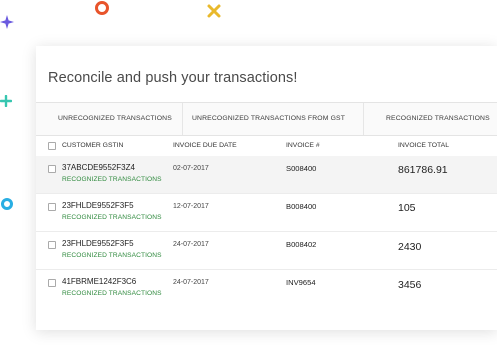 This screenshot has height=345, width=497. Describe the element at coordinates (173, 78) in the screenshot. I see `page-title: Reconcile and push your transactions!` at that location.